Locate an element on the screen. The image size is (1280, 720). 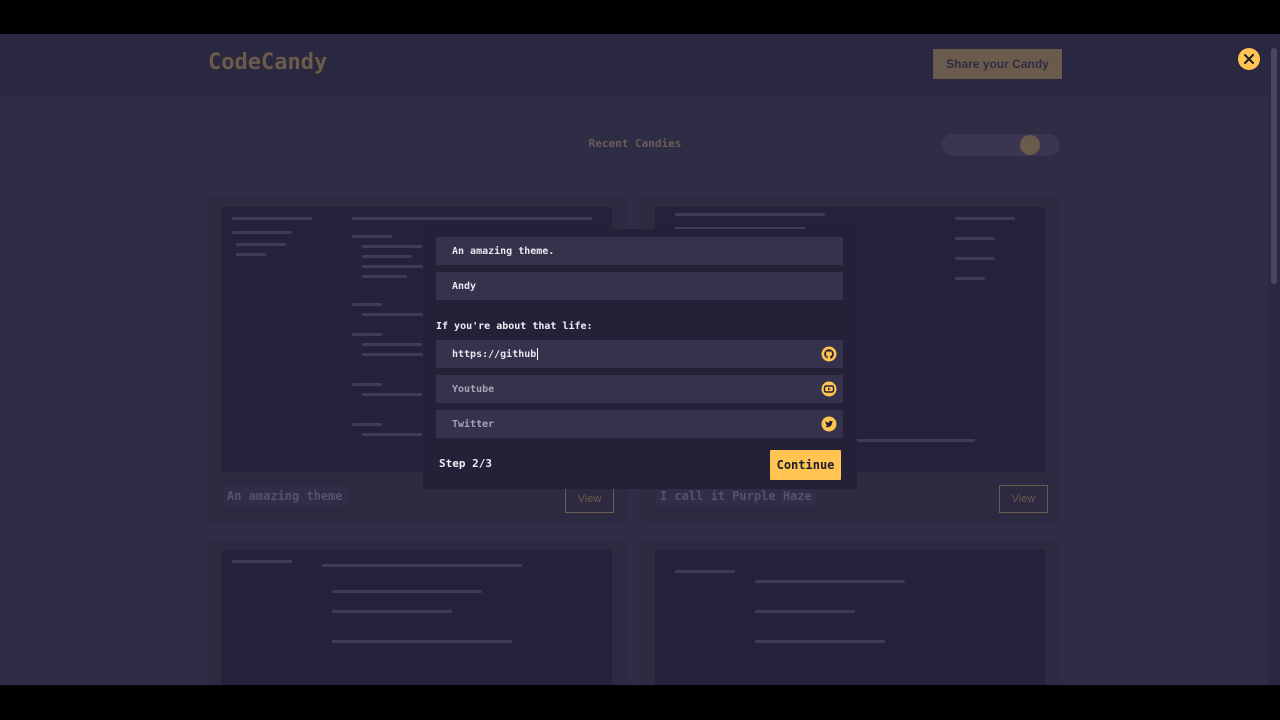
github-icon is located at coordinates (829, 354).